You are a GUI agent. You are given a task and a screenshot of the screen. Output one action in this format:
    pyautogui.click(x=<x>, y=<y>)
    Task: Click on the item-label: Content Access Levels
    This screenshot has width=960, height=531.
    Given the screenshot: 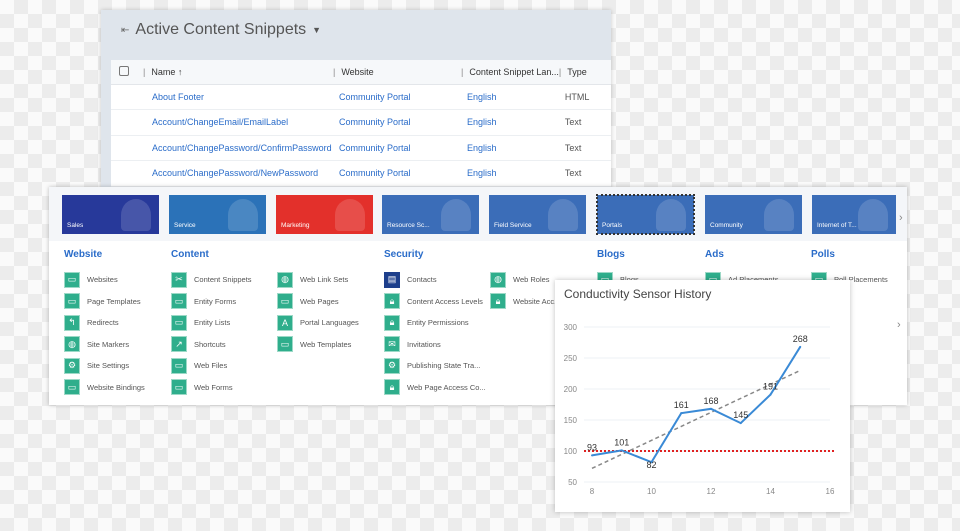 What is the action you would take?
    pyautogui.click(x=445, y=301)
    